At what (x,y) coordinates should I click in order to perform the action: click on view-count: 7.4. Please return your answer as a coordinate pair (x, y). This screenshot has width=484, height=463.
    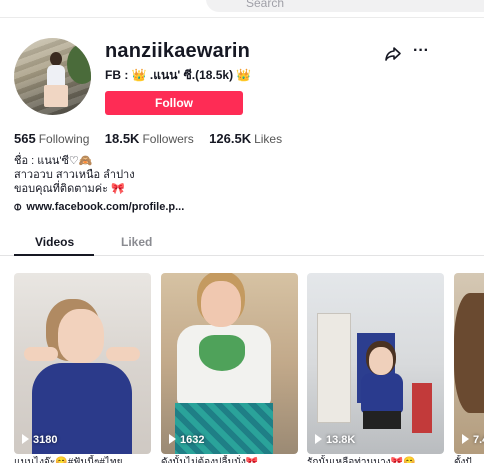
    Looking at the image, I should click on (478, 440).